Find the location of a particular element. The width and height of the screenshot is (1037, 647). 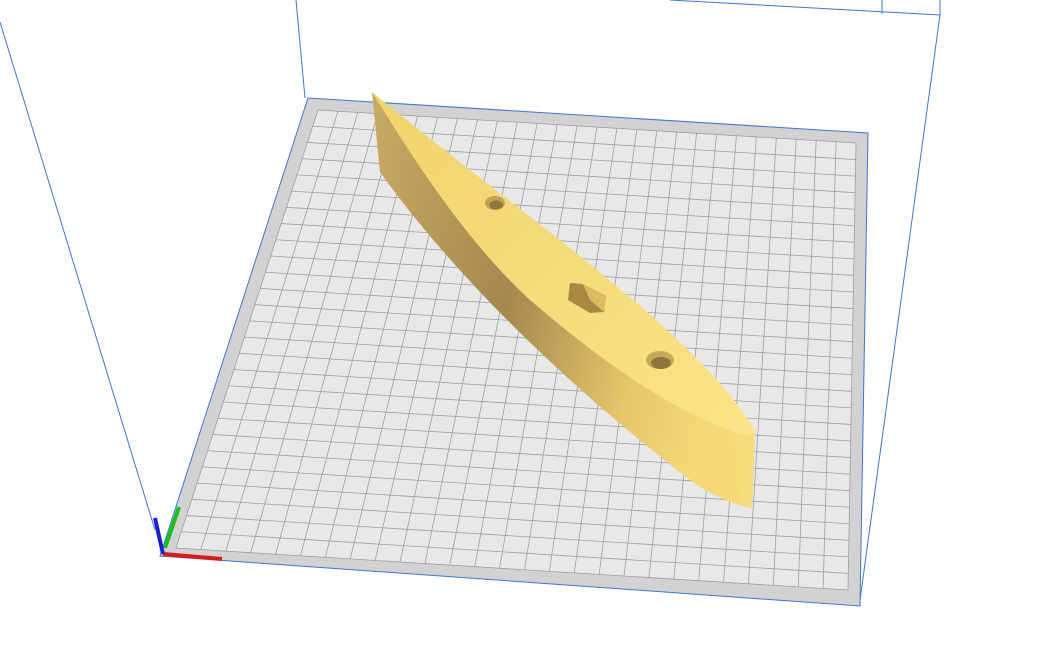

z-axis-icon is located at coordinates (159, 536).